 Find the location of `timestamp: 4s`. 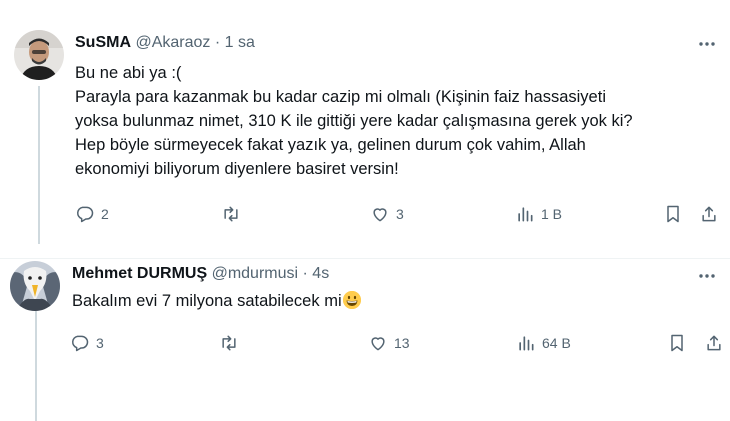

timestamp: 4s is located at coordinates (320, 273).